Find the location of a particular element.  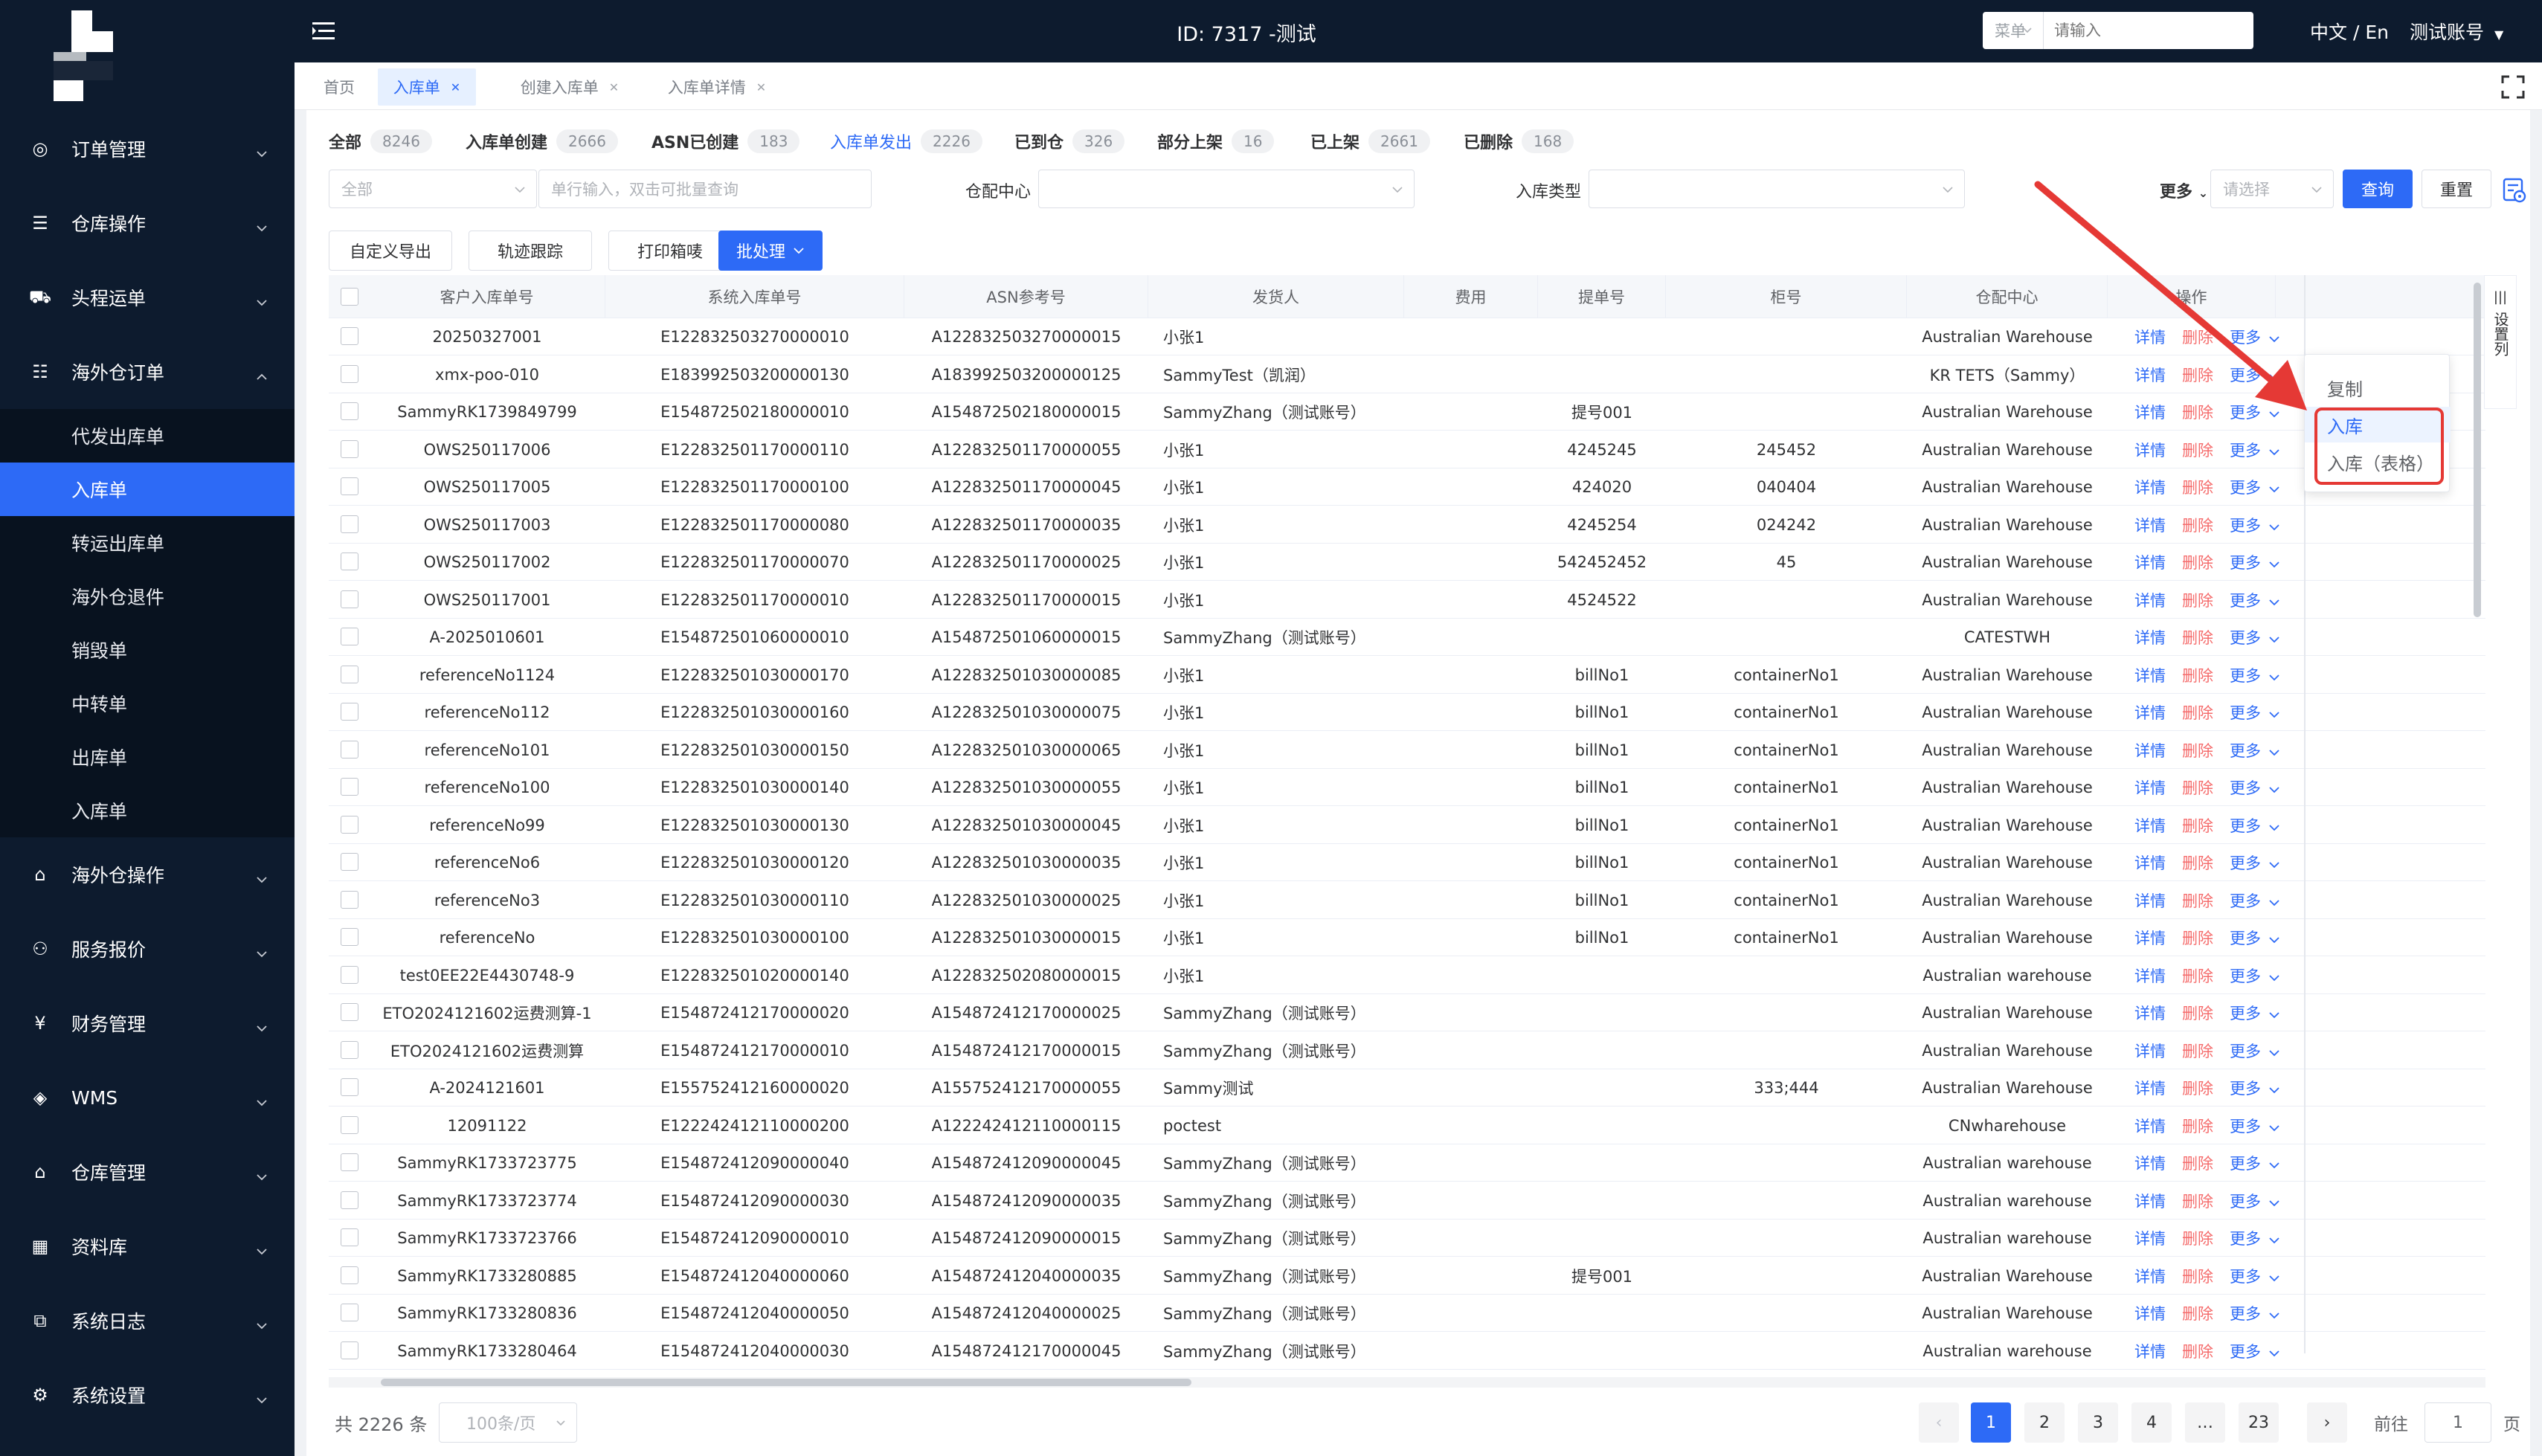

vertical-scrollbar is located at coordinates (2477, 450).